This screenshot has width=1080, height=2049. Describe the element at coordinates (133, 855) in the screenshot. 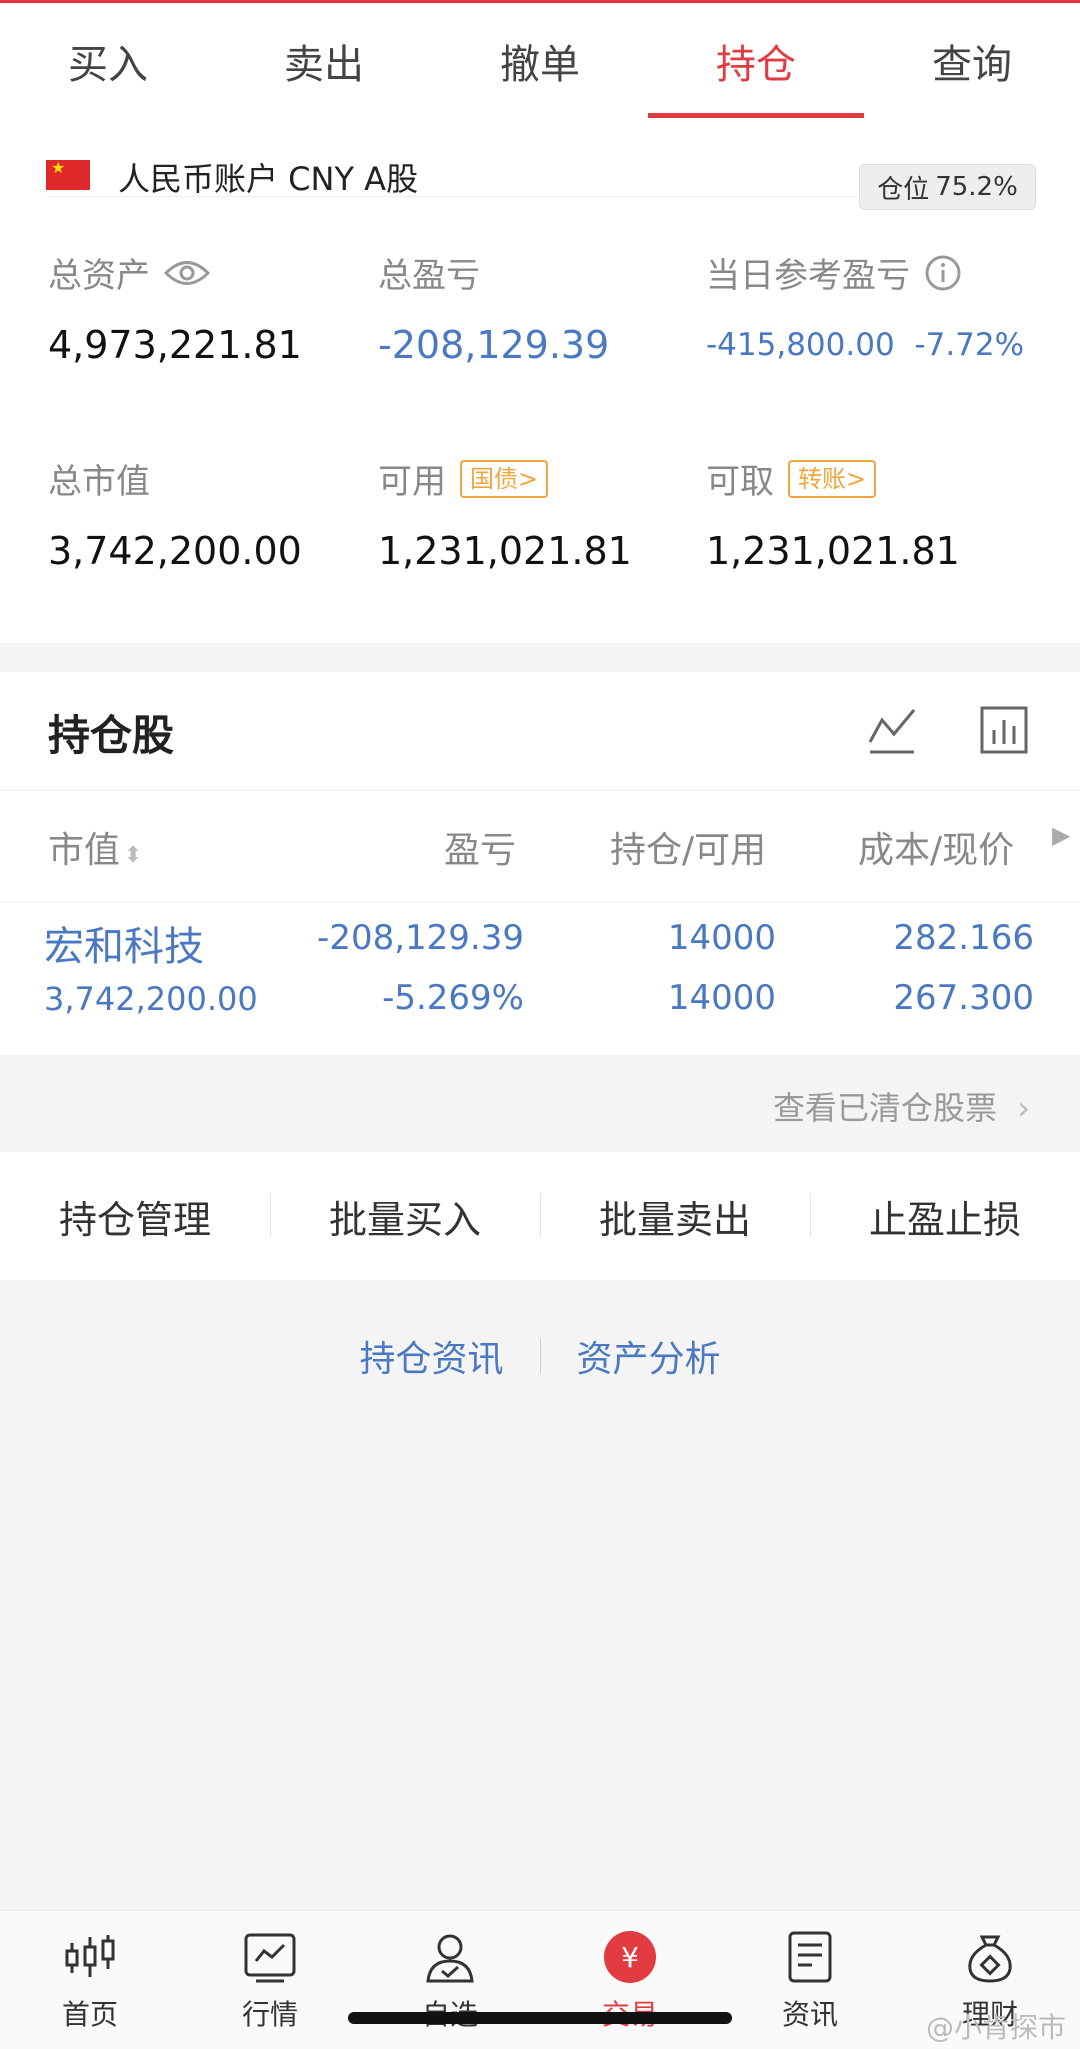

I see `sort-icon: ⬍` at that location.